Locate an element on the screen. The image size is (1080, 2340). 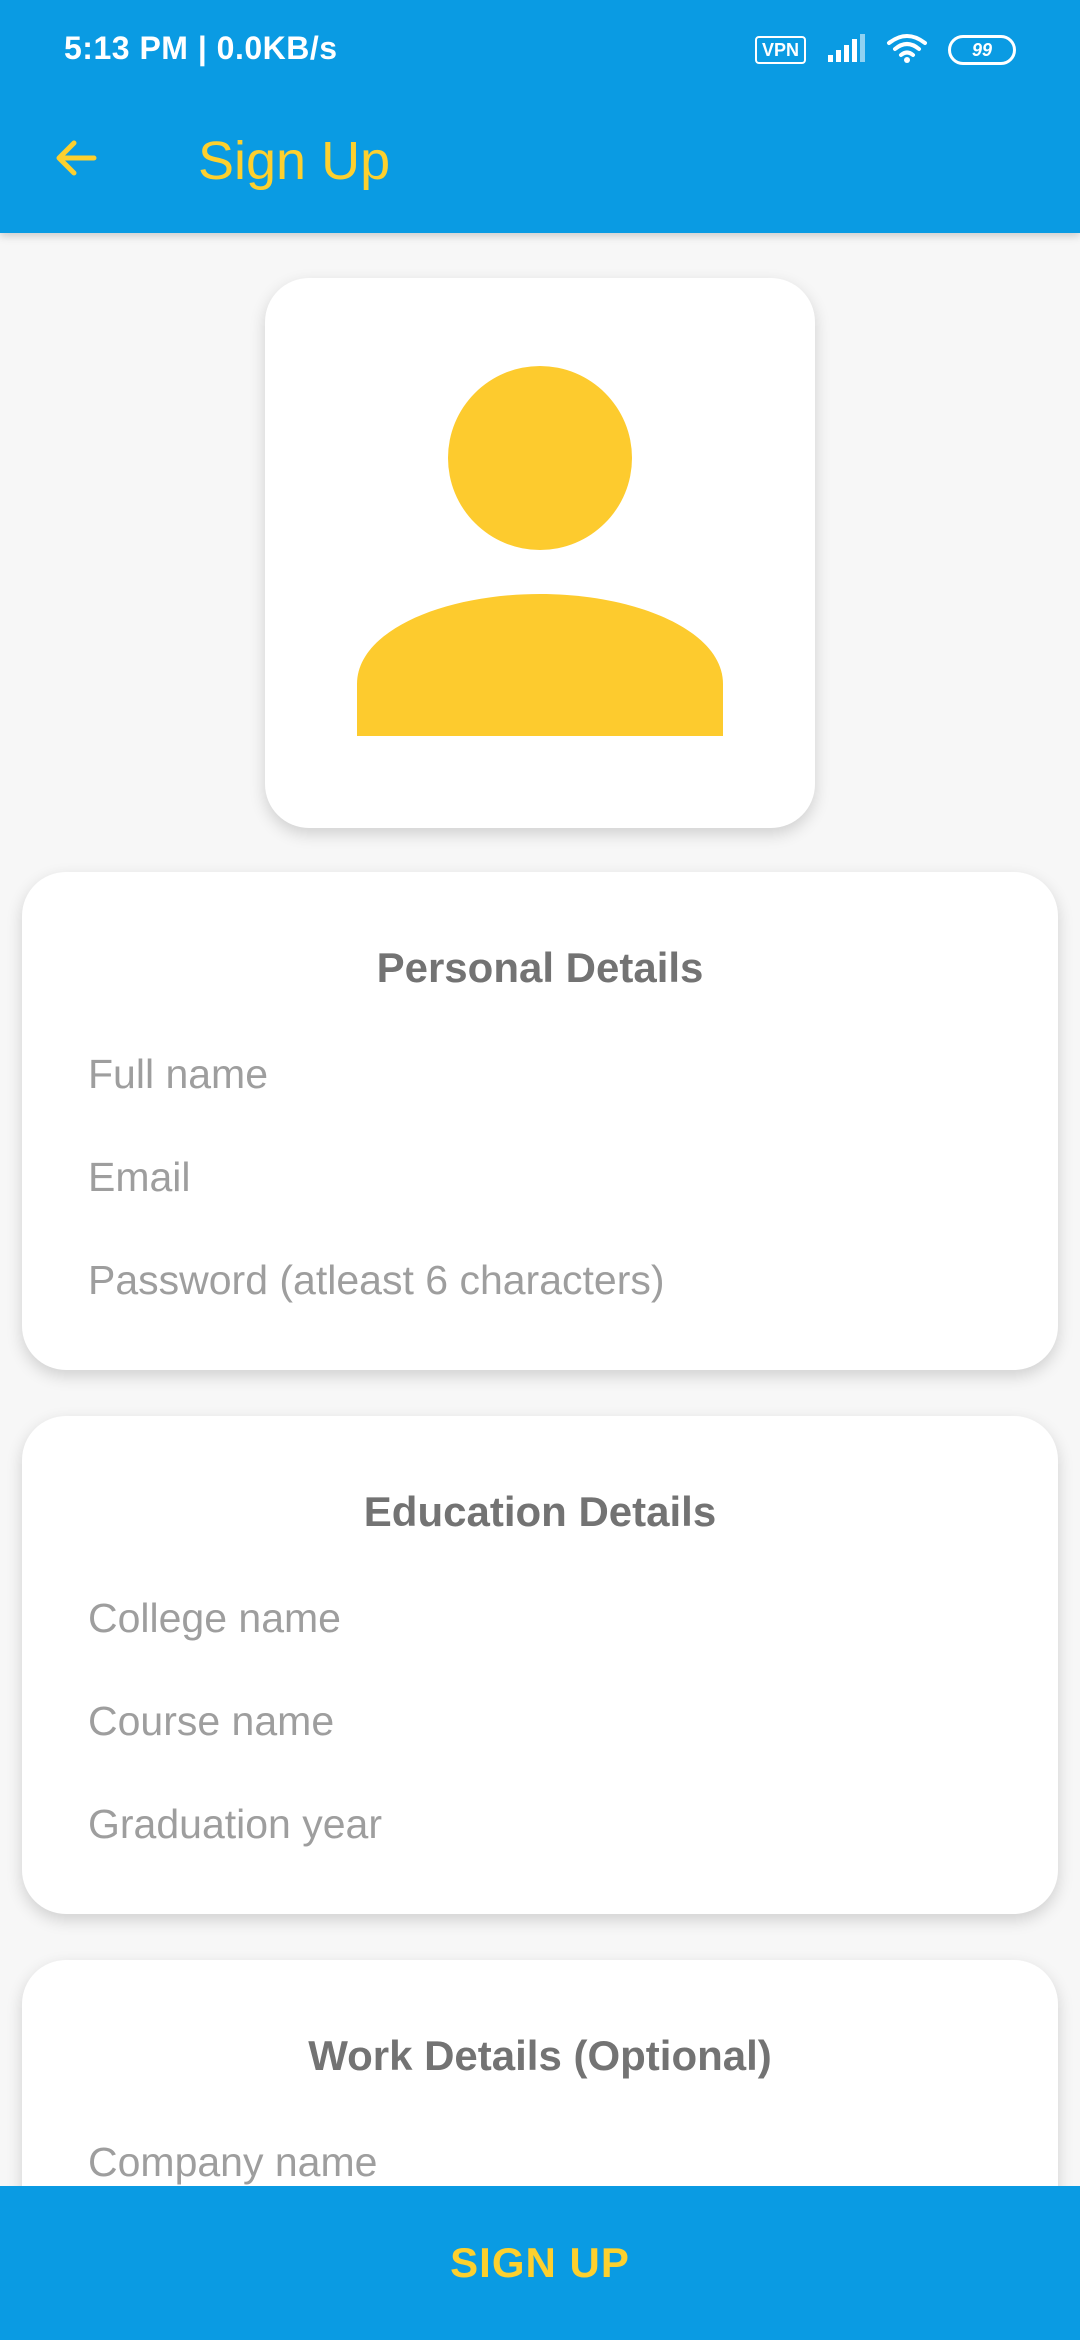
vpn-badge: VPN is located at coordinates (780, 50).